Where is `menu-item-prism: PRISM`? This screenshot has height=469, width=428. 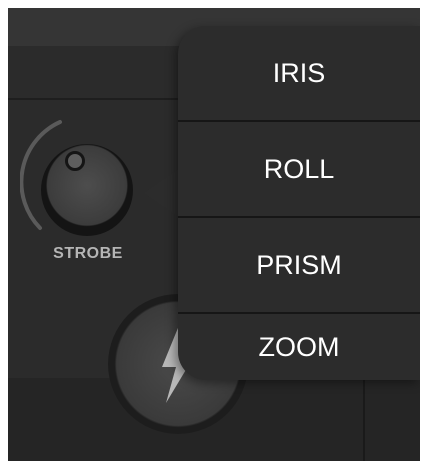
menu-item-prism: PRISM is located at coordinates (299, 265).